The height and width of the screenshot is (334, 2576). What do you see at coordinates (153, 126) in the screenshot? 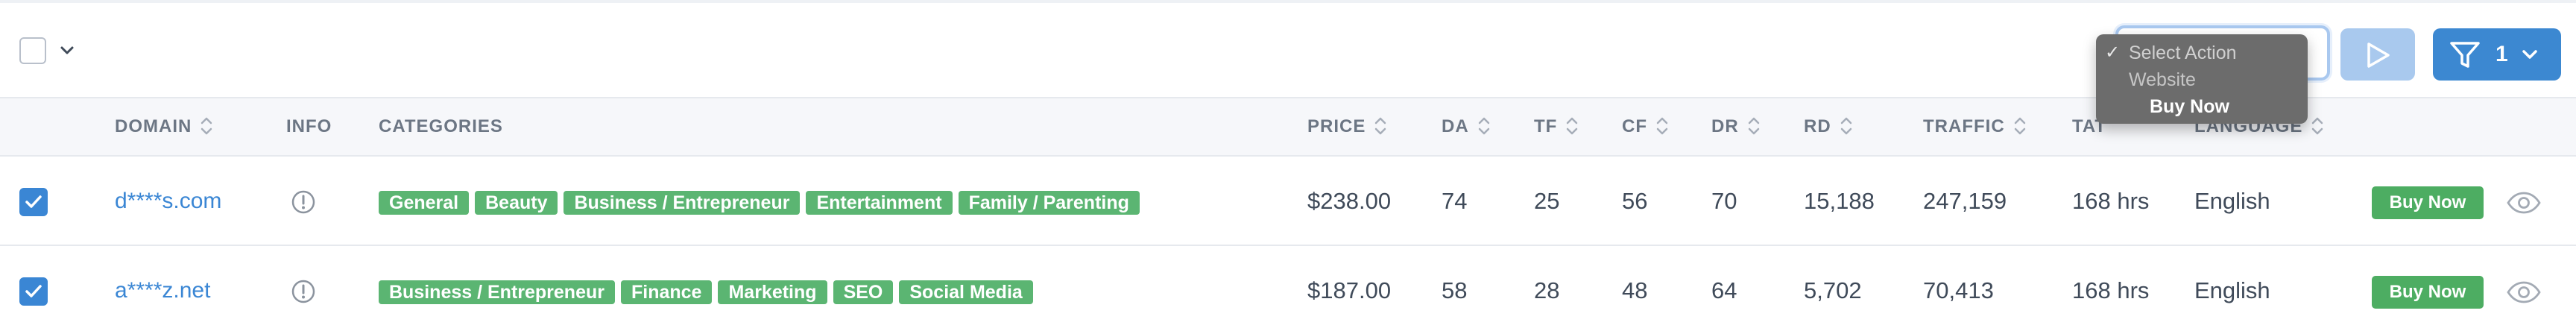
I see `column-label: DOMAIN` at bounding box center [153, 126].